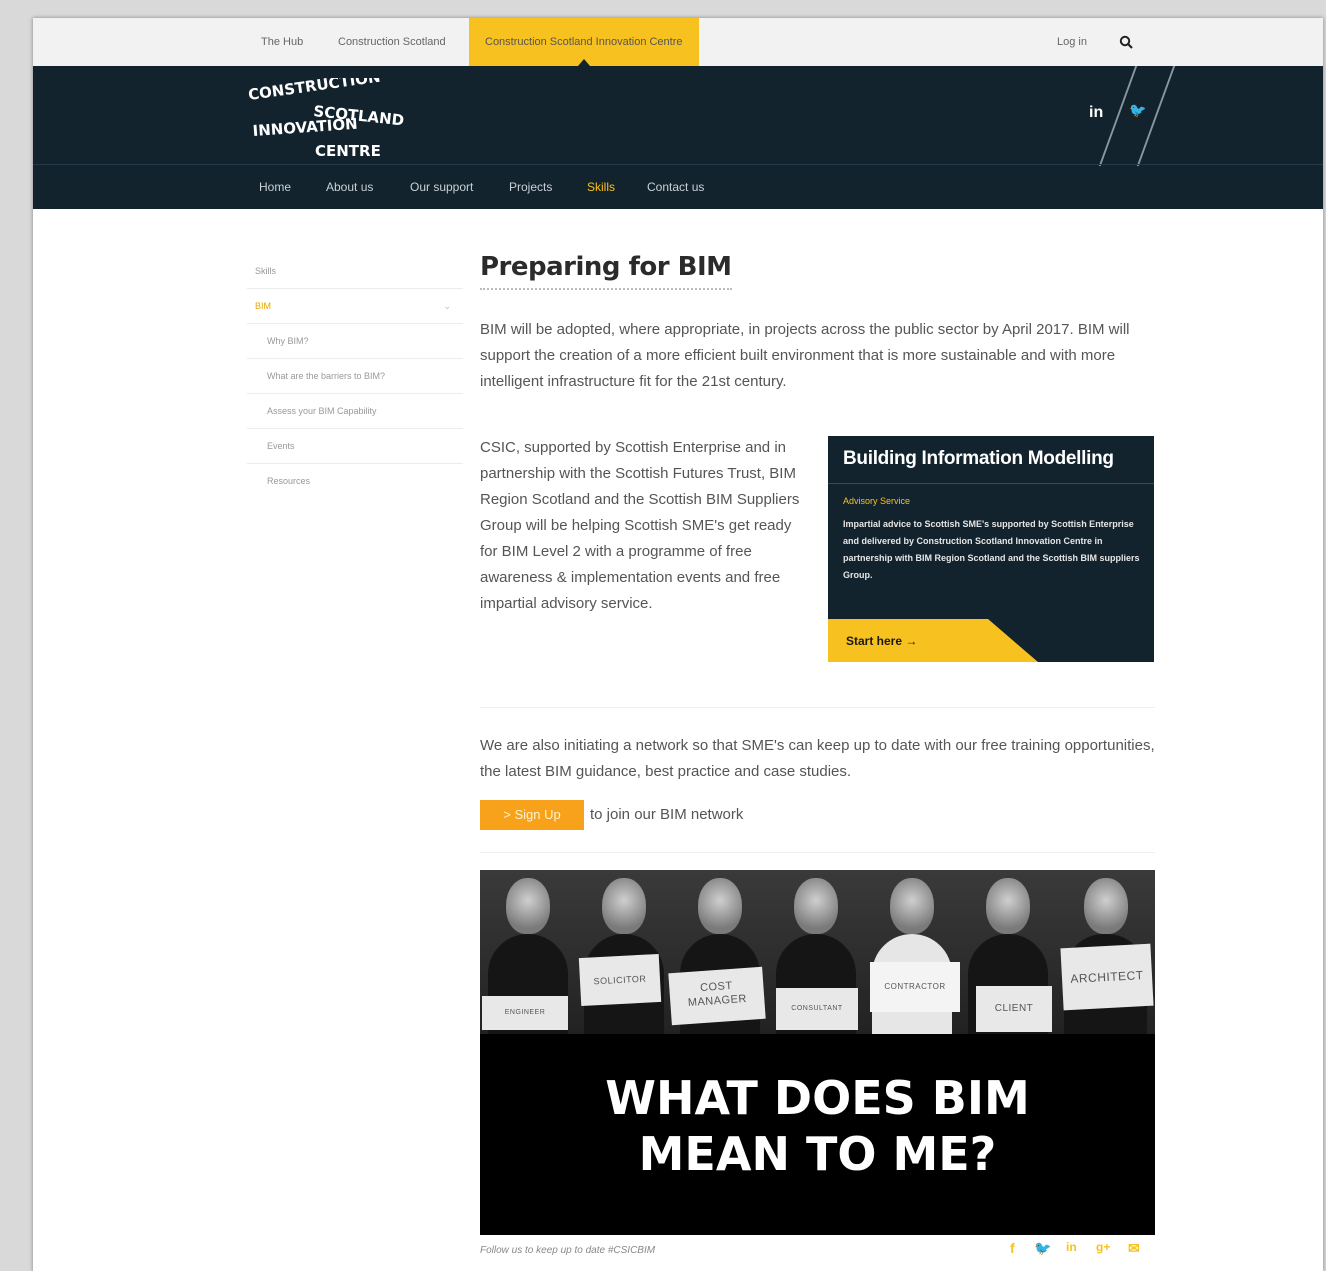  Describe the element at coordinates (525, 1013) in the screenshot. I see `sign-engineer: ENGINEER` at that location.